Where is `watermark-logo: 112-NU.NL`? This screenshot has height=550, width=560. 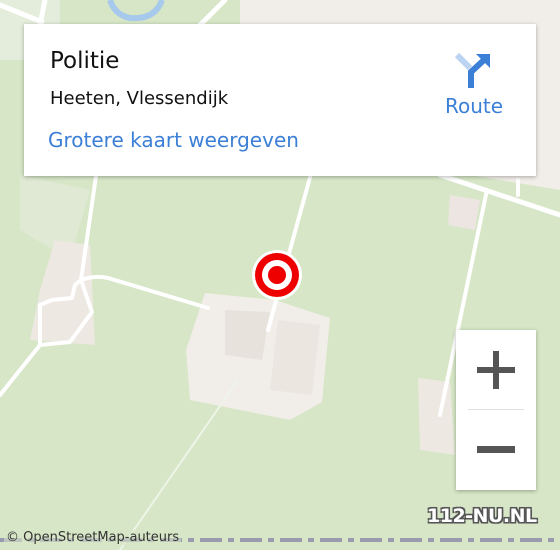
watermark-logo: 112-NU.NL is located at coordinates (482, 516).